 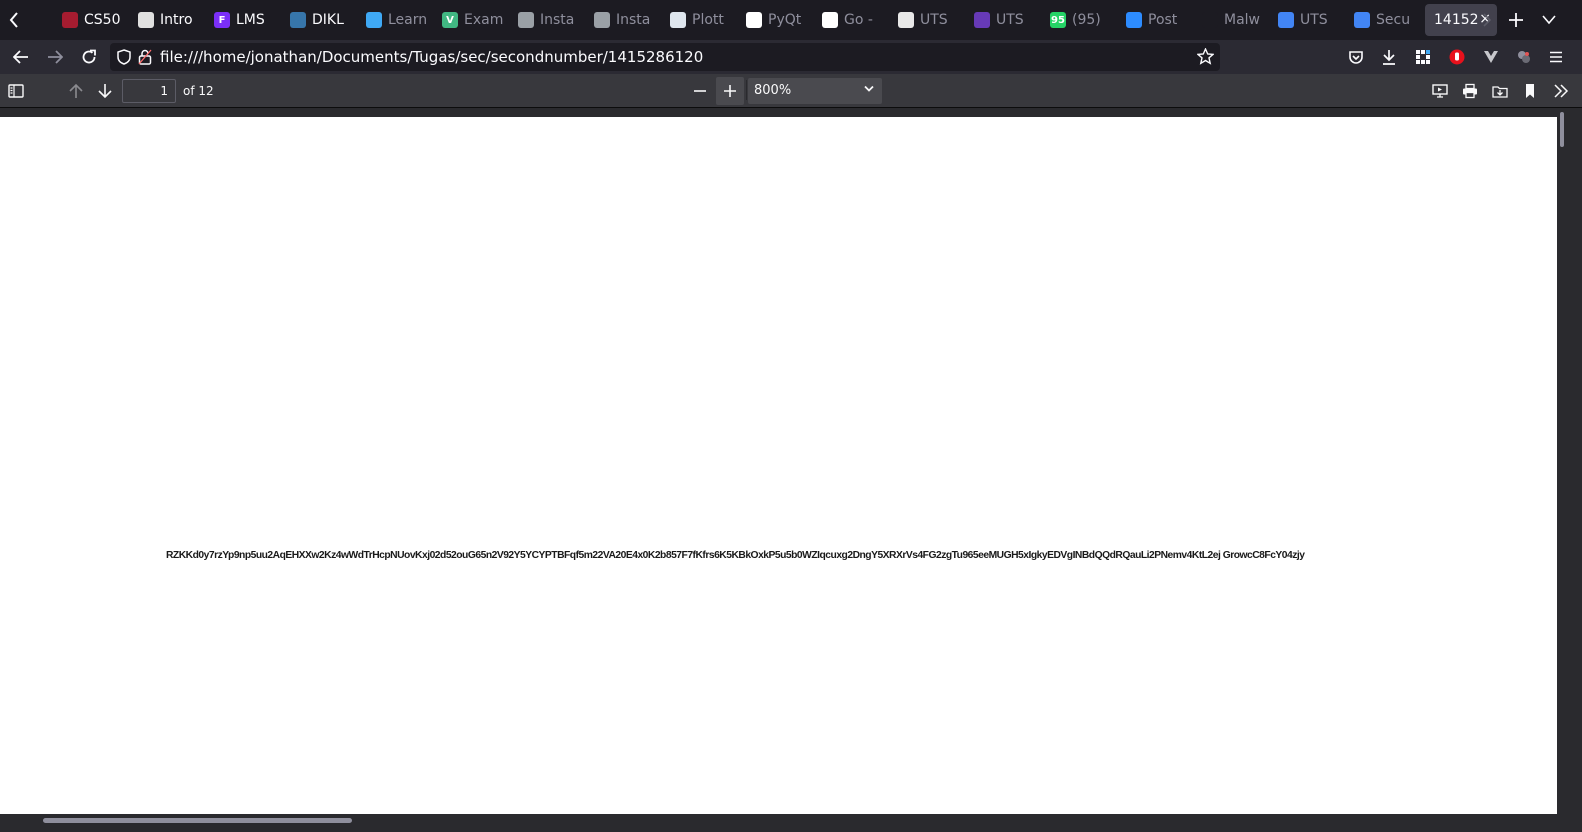 What do you see at coordinates (1242, 20) in the screenshot?
I see `tab-title: Malw` at bounding box center [1242, 20].